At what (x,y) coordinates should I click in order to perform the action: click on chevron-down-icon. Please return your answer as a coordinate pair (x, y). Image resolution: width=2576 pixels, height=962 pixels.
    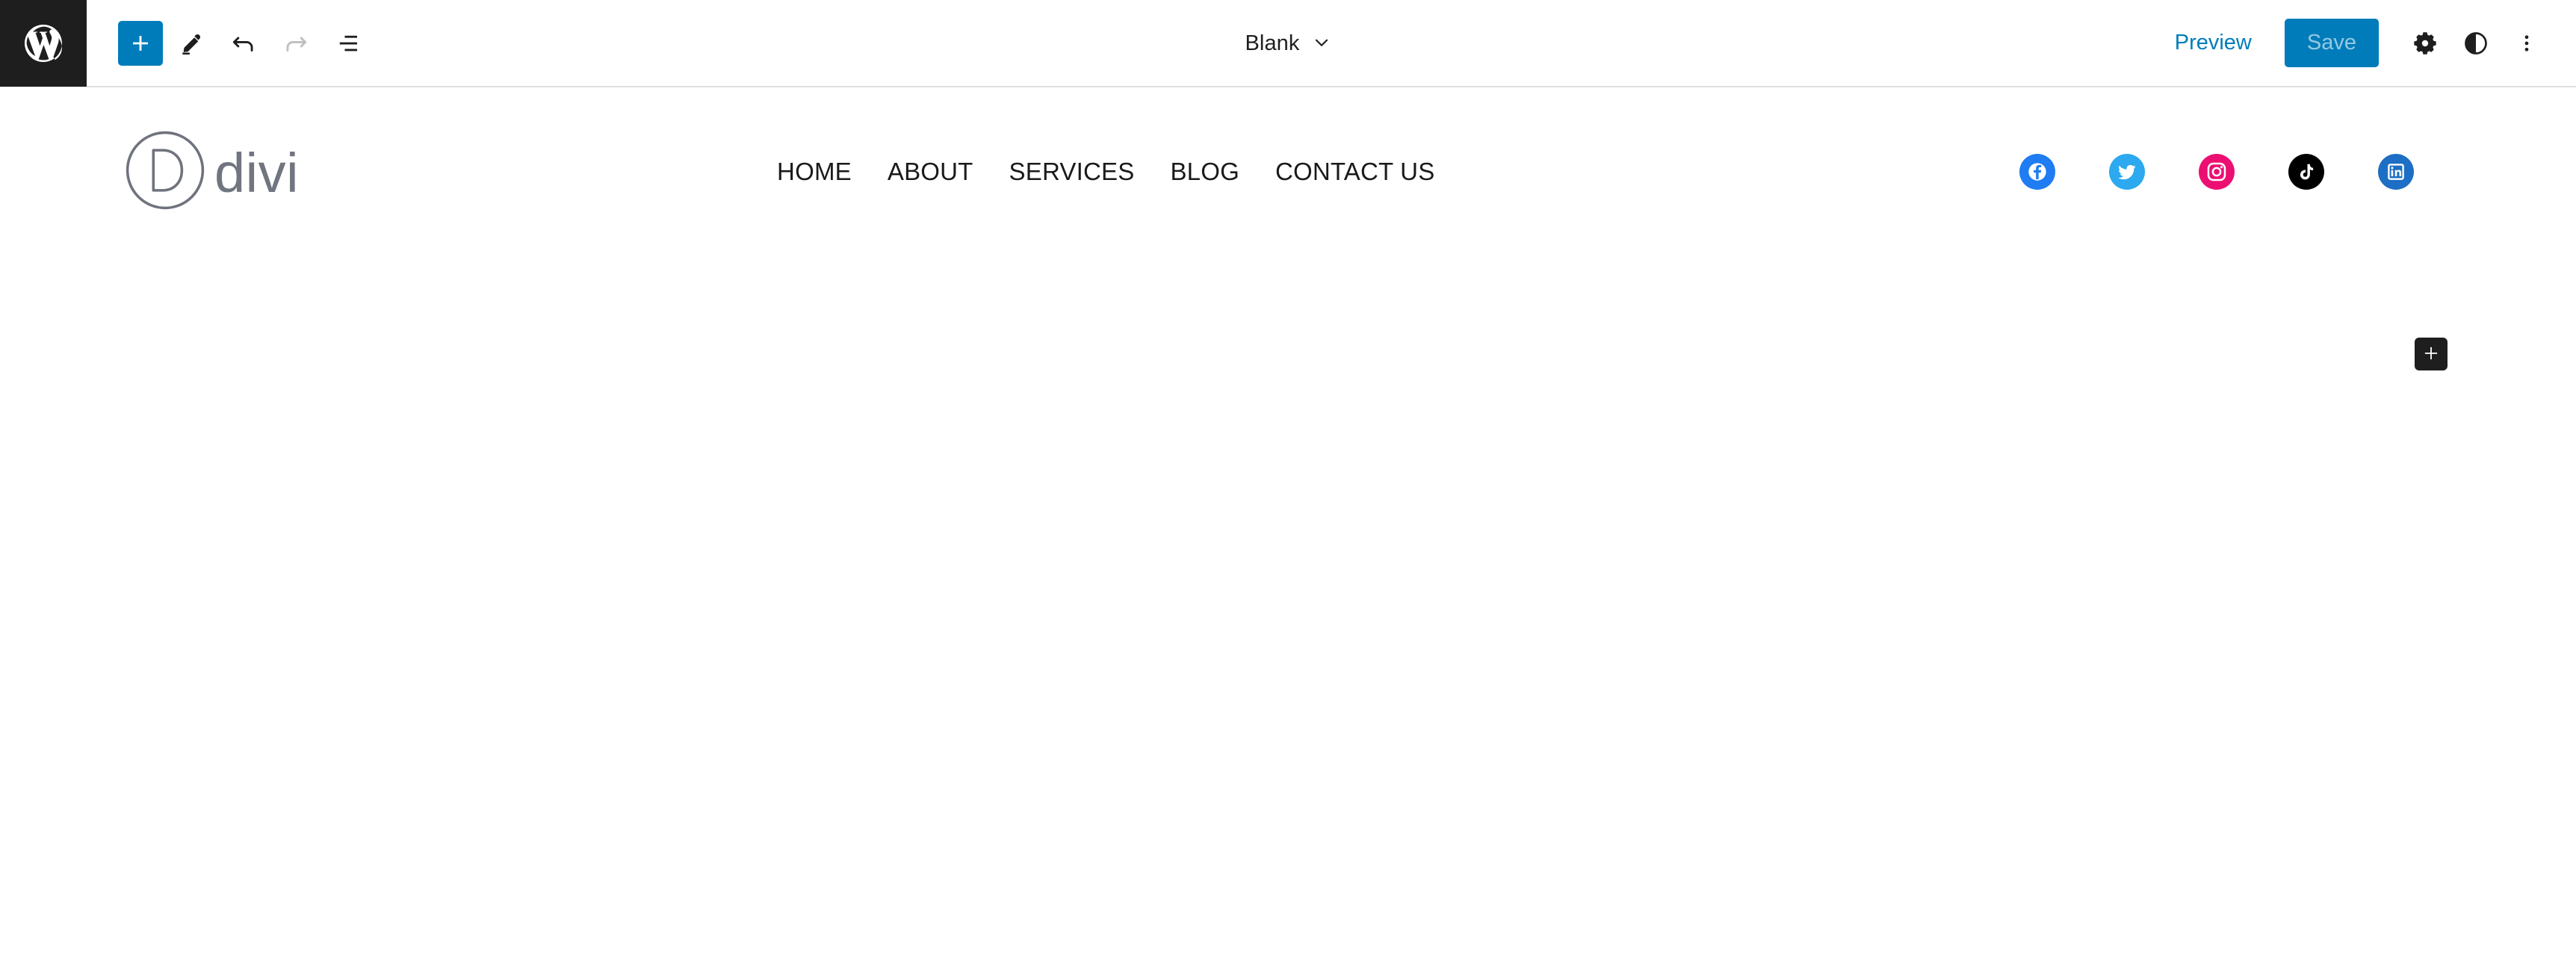
    Looking at the image, I should click on (1321, 44).